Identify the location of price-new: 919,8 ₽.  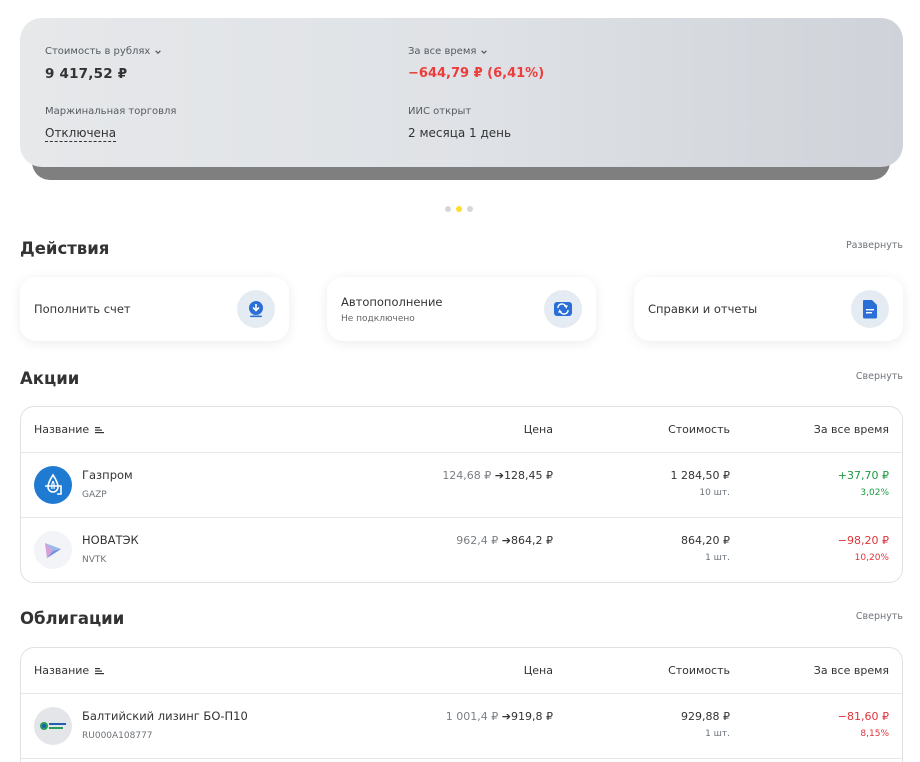
(532, 716).